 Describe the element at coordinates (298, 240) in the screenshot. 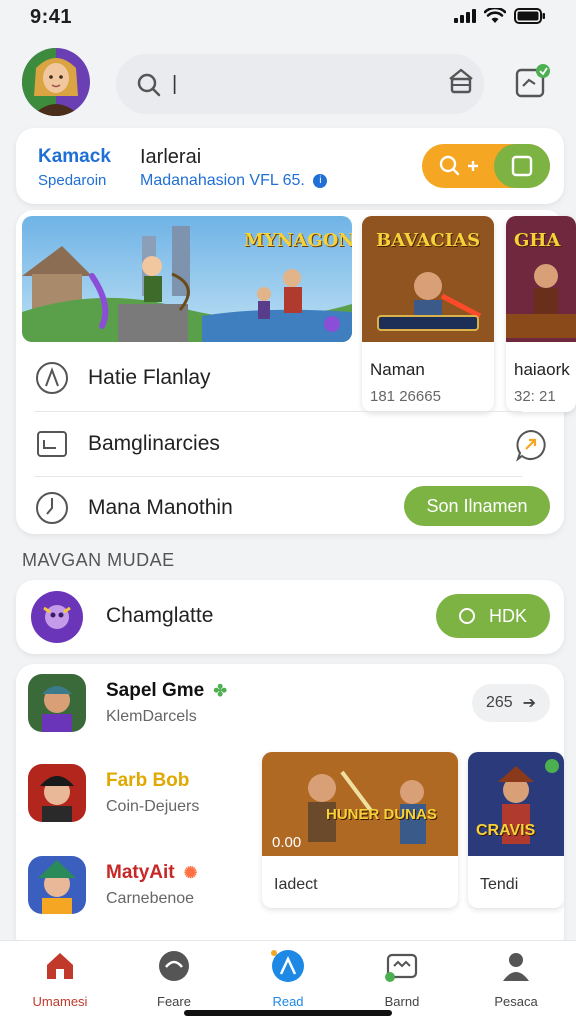

I see `featured-banner-title: MYNAGON` at that location.